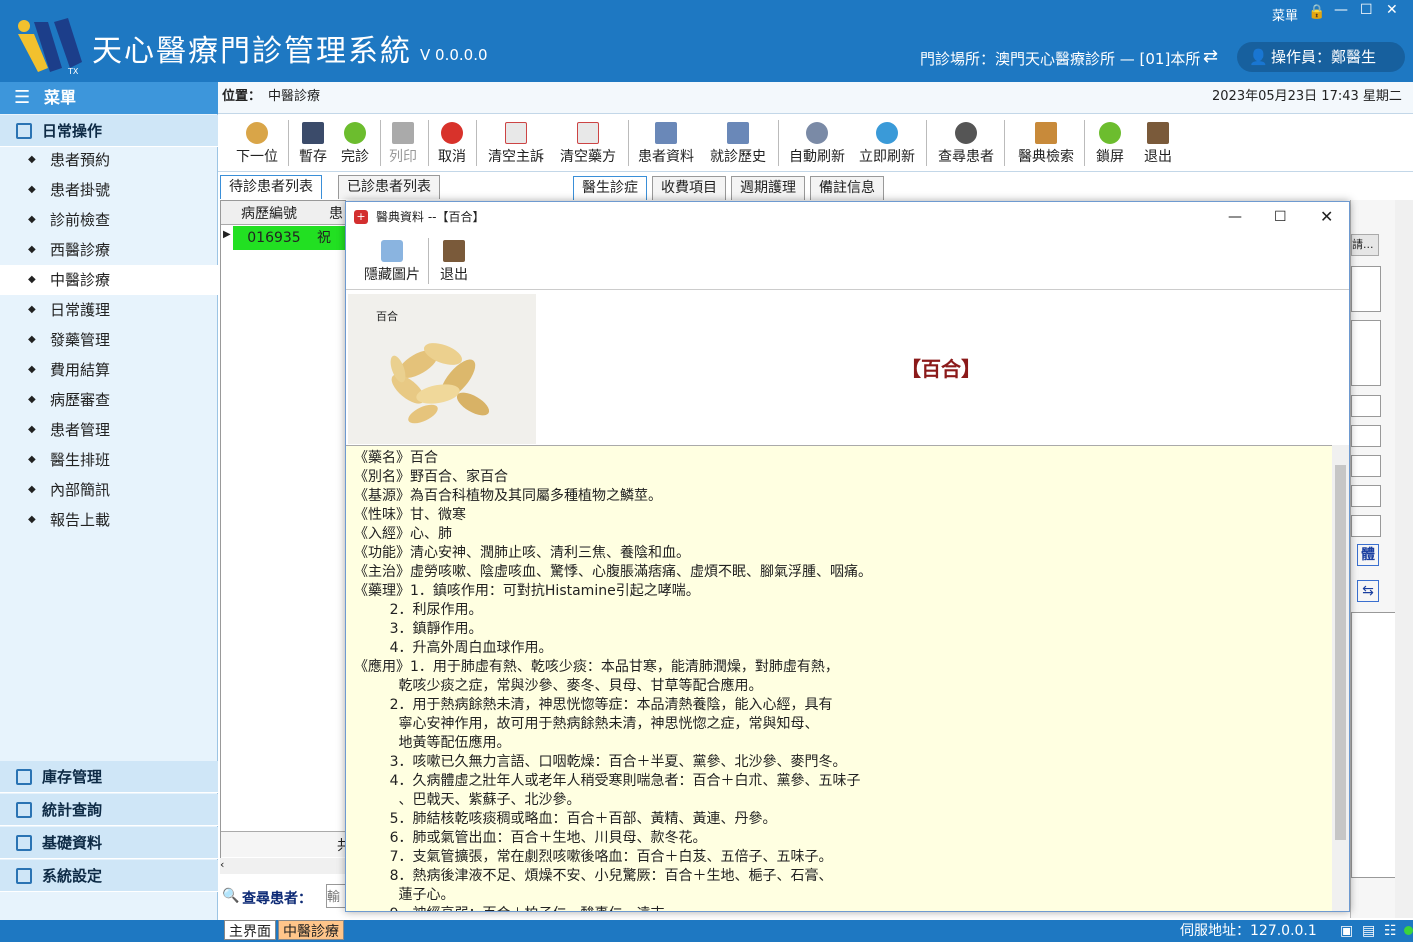 This screenshot has height=943, width=1413. I want to click on sidebar-item-dispensing: 發藥管理, so click(109, 340).